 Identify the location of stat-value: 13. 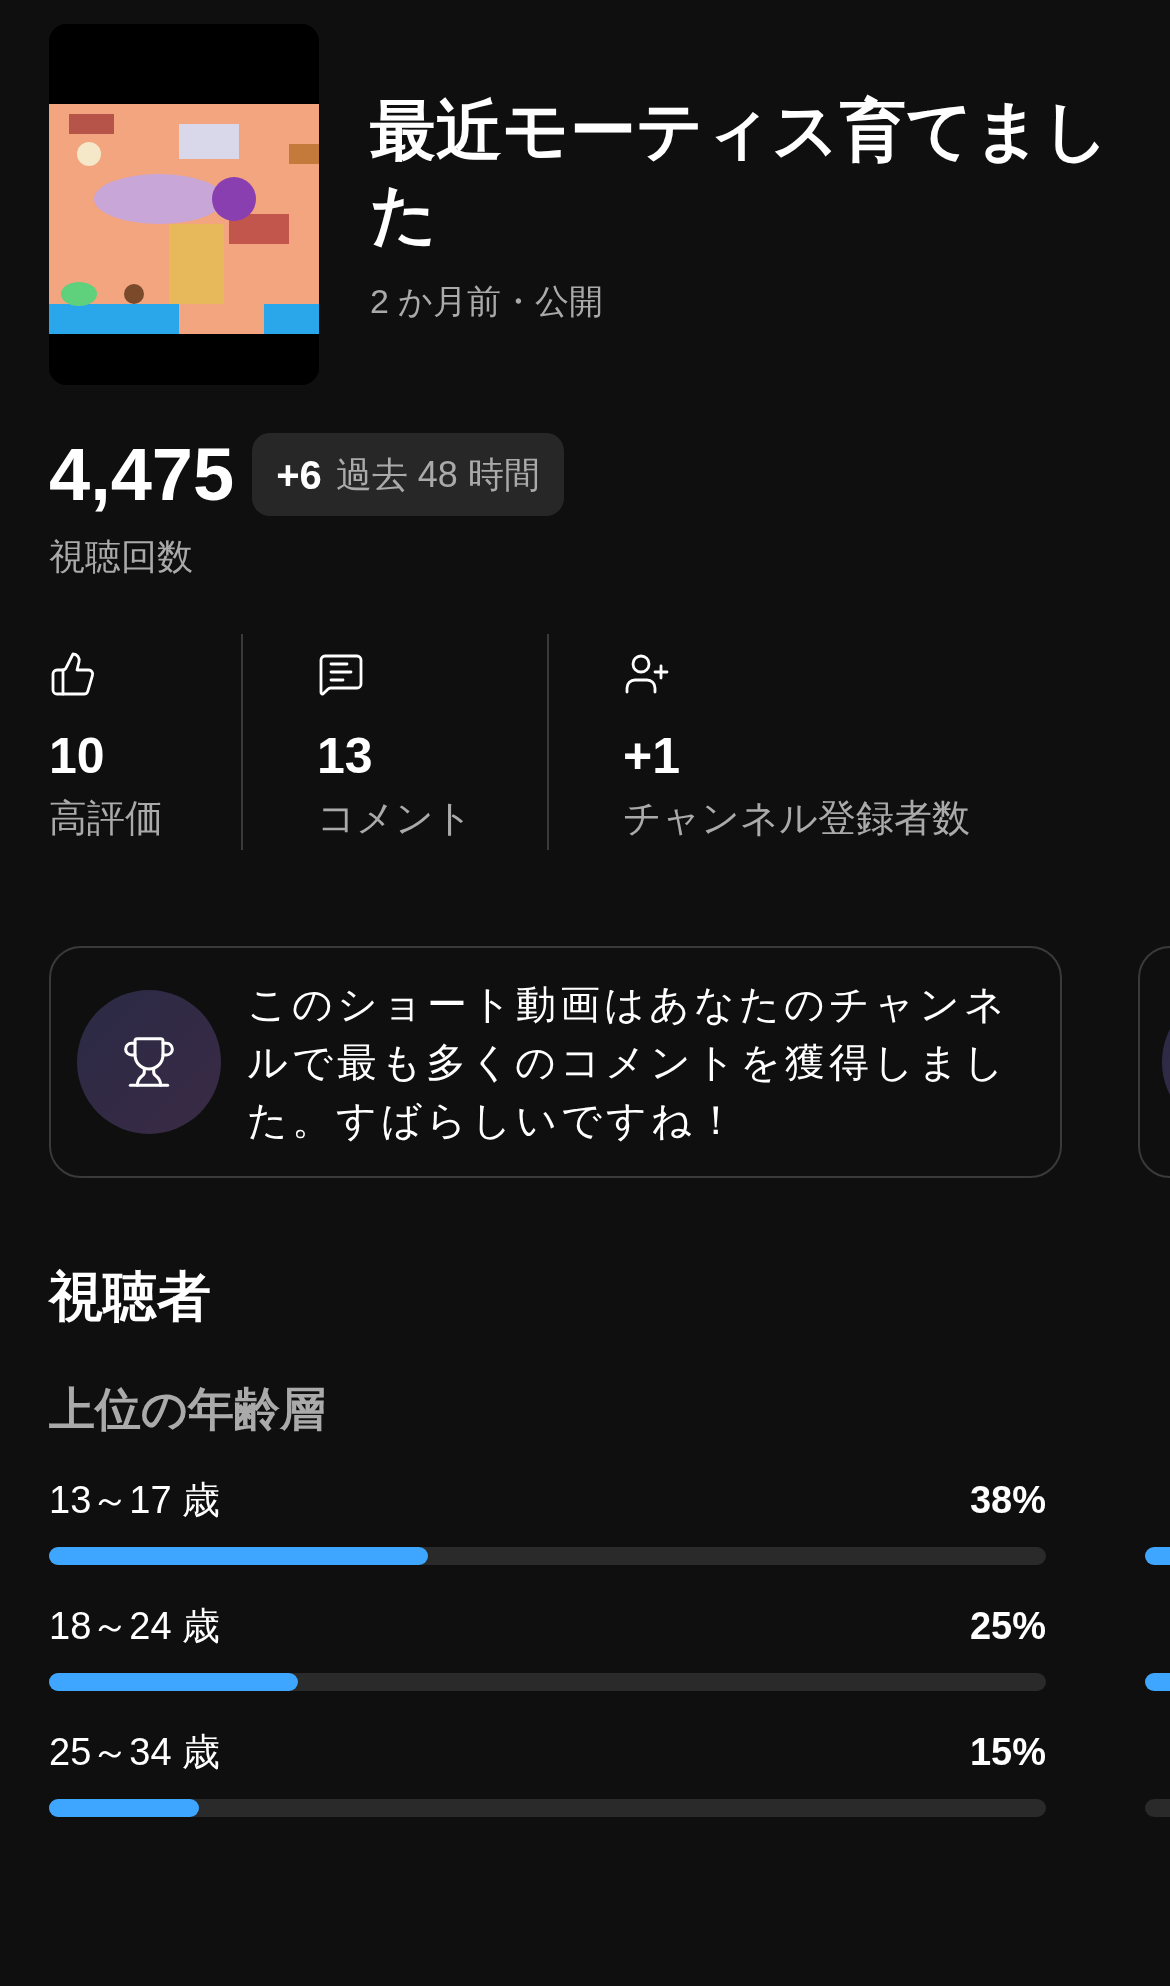
(345, 756).